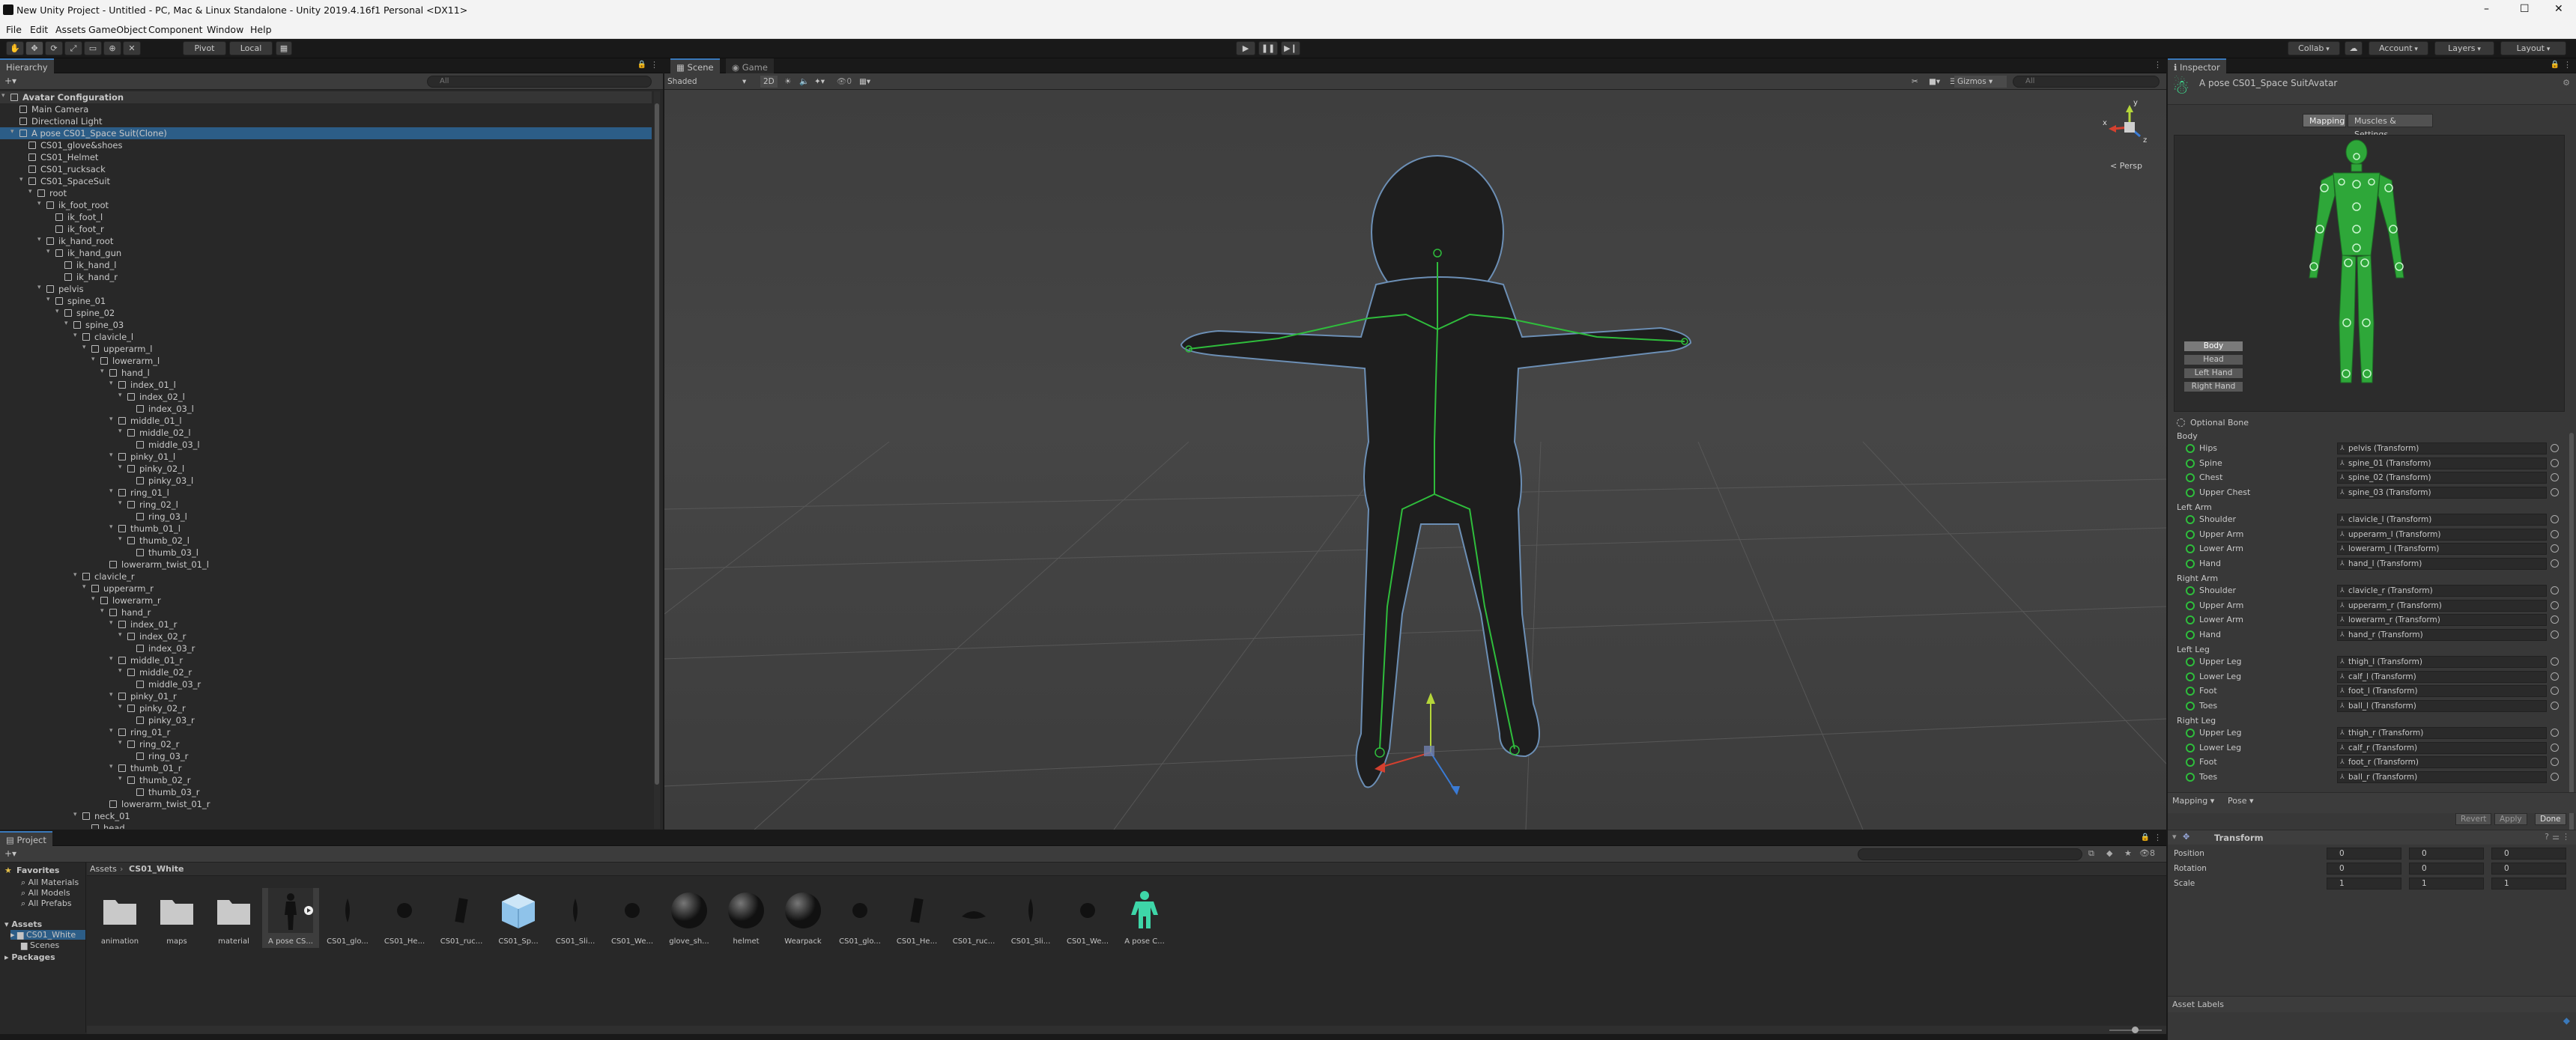 Image resolution: width=2576 pixels, height=1040 pixels. What do you see at coordinates (2442, 478) in the screenshot?
I see `bone-transform-field: spine_02 (Transform)` at bounding box center [2442, 478].